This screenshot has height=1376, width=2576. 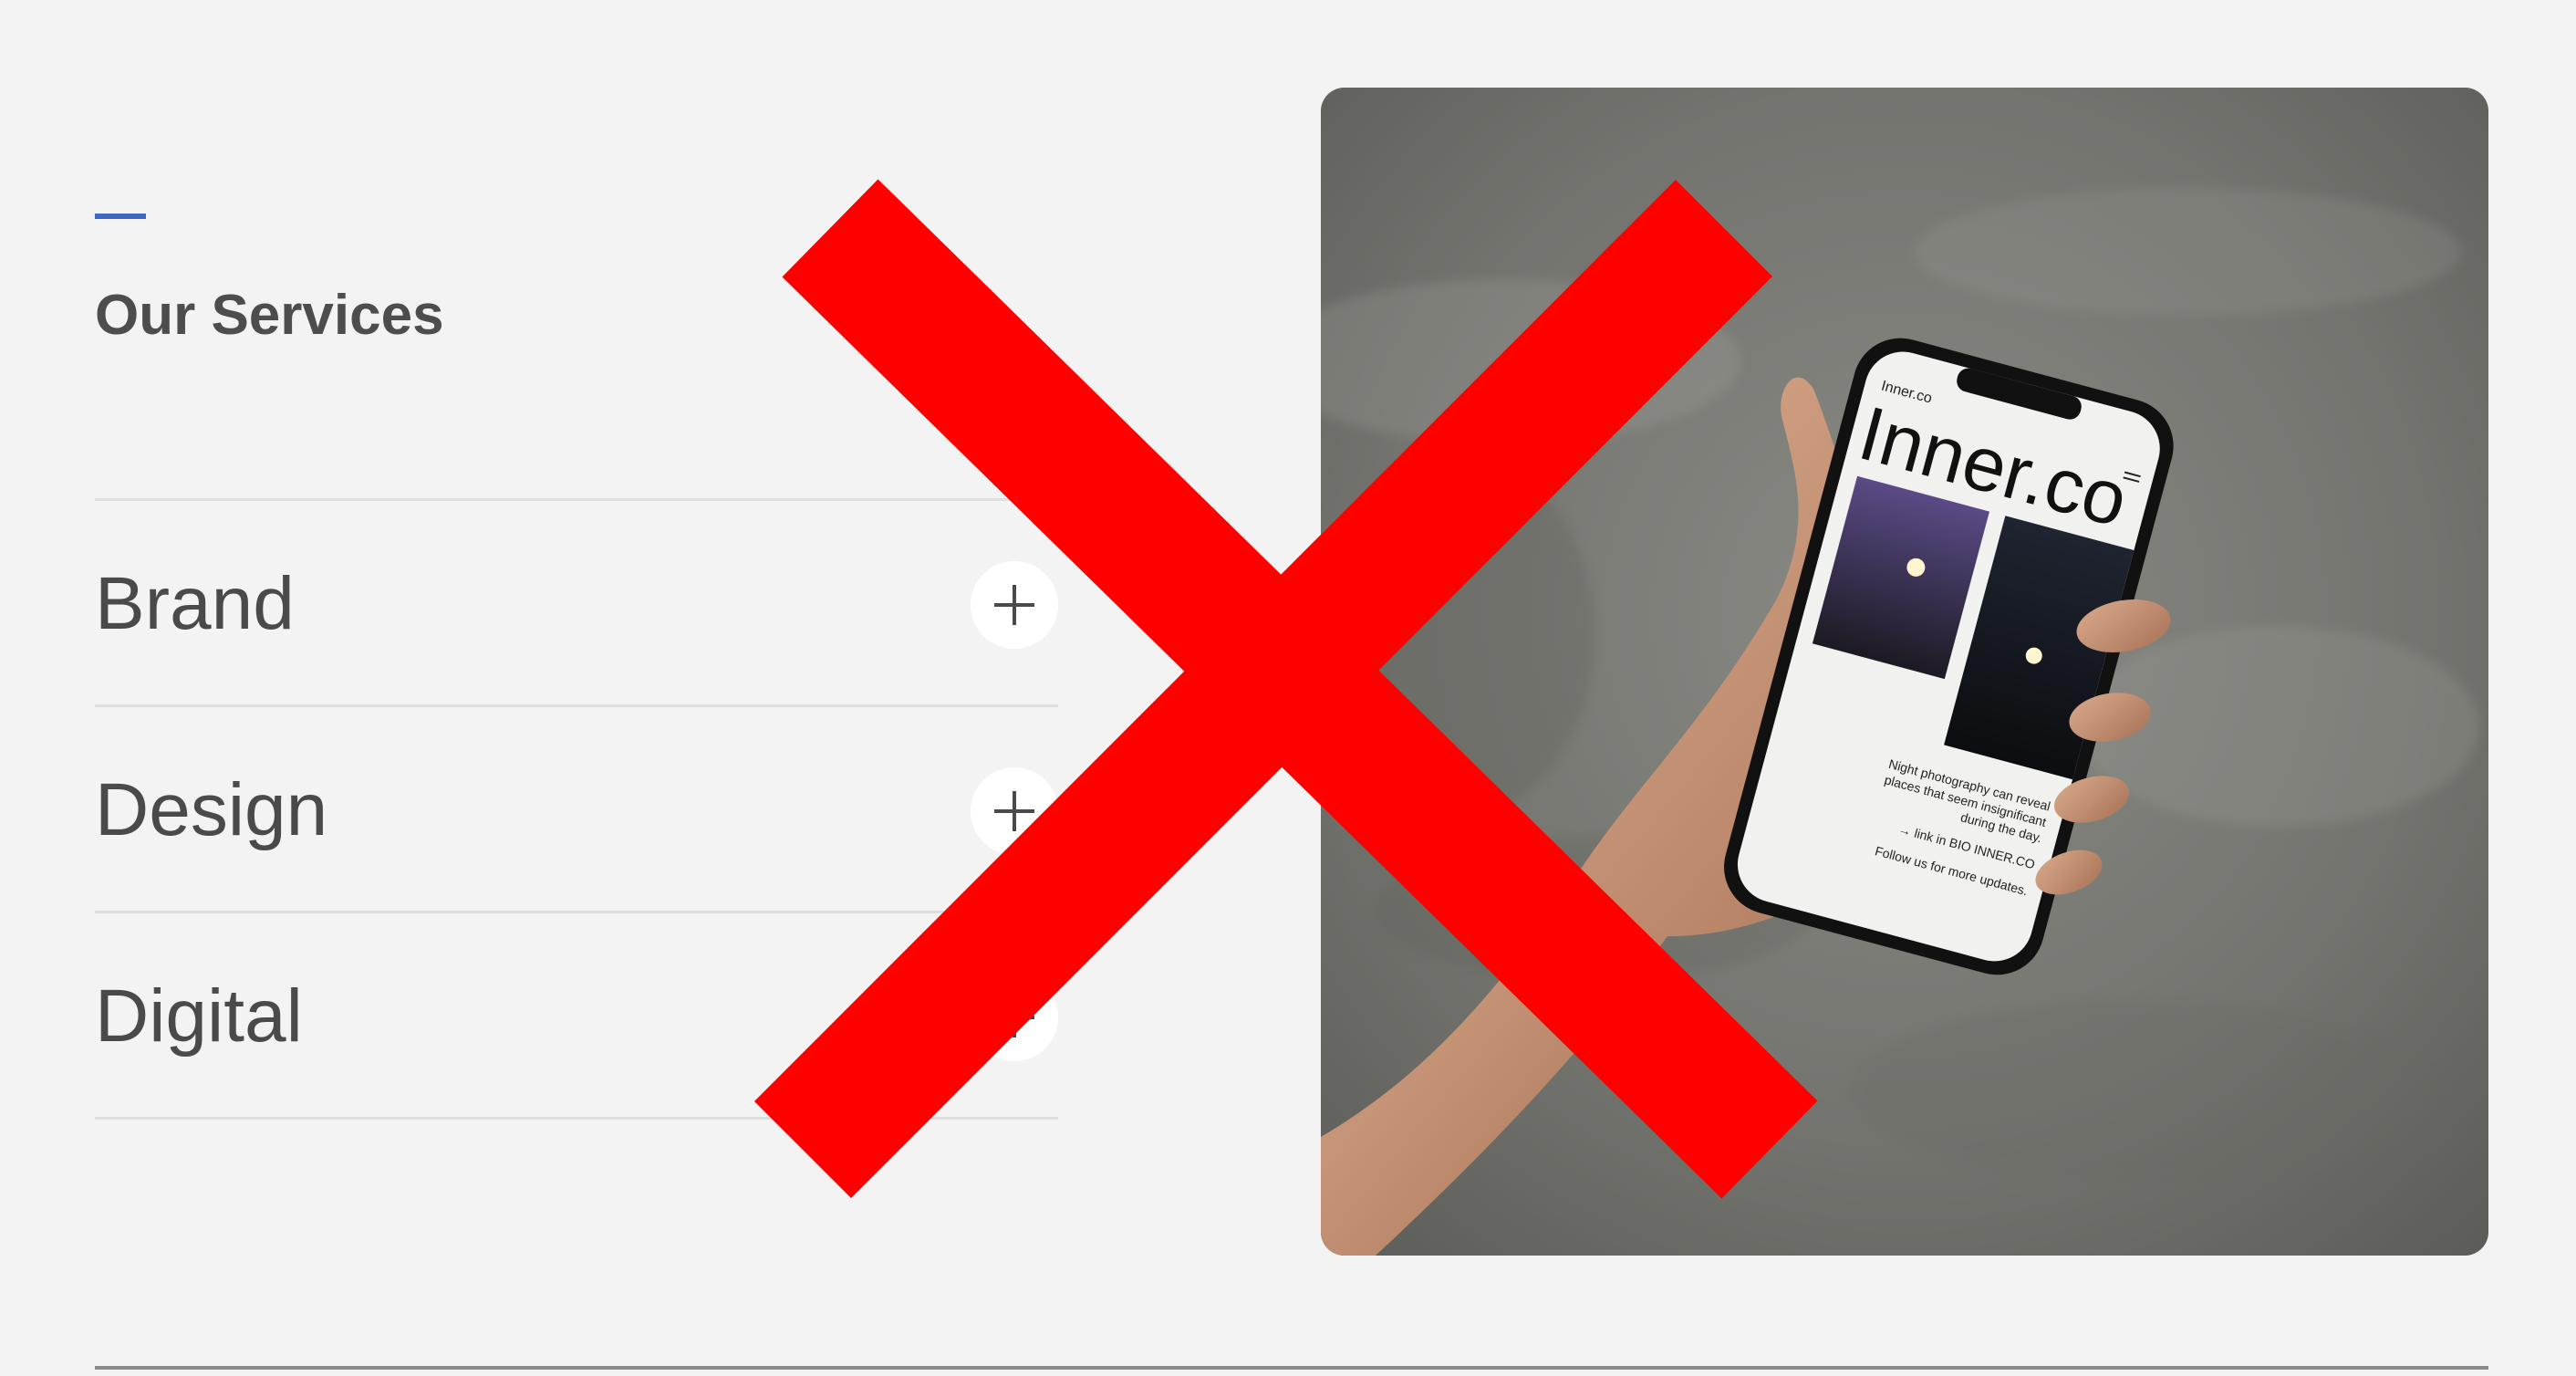 What do you see at coordinates (269, 315) in the screenshot?
I see `section-title: Our Services` at bounding box center [269, 315].